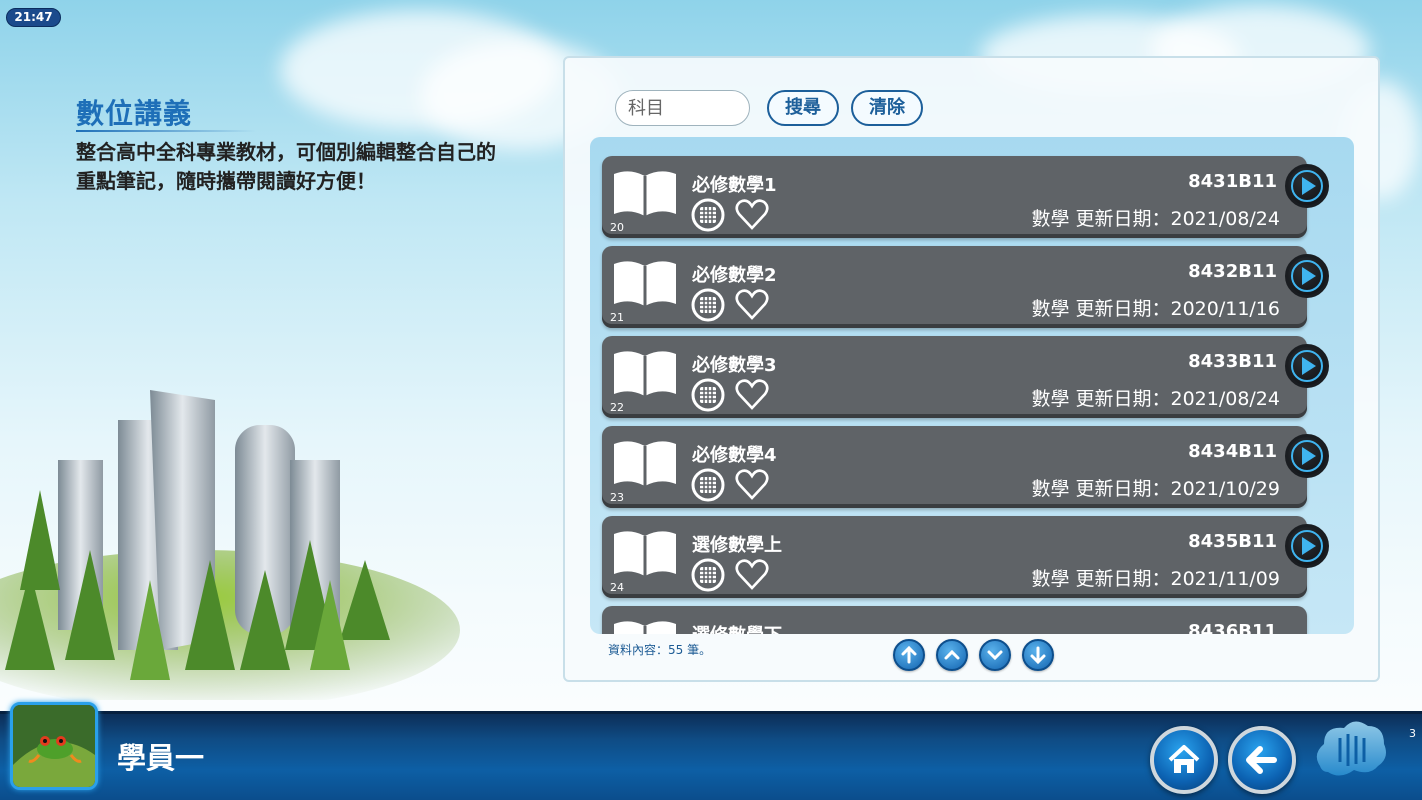 The height and width of the screenshot is (800, 1422). Describe the element at coordinates (734, 365) in the screenshot. I see `item-title: 必修數學3` at that location.